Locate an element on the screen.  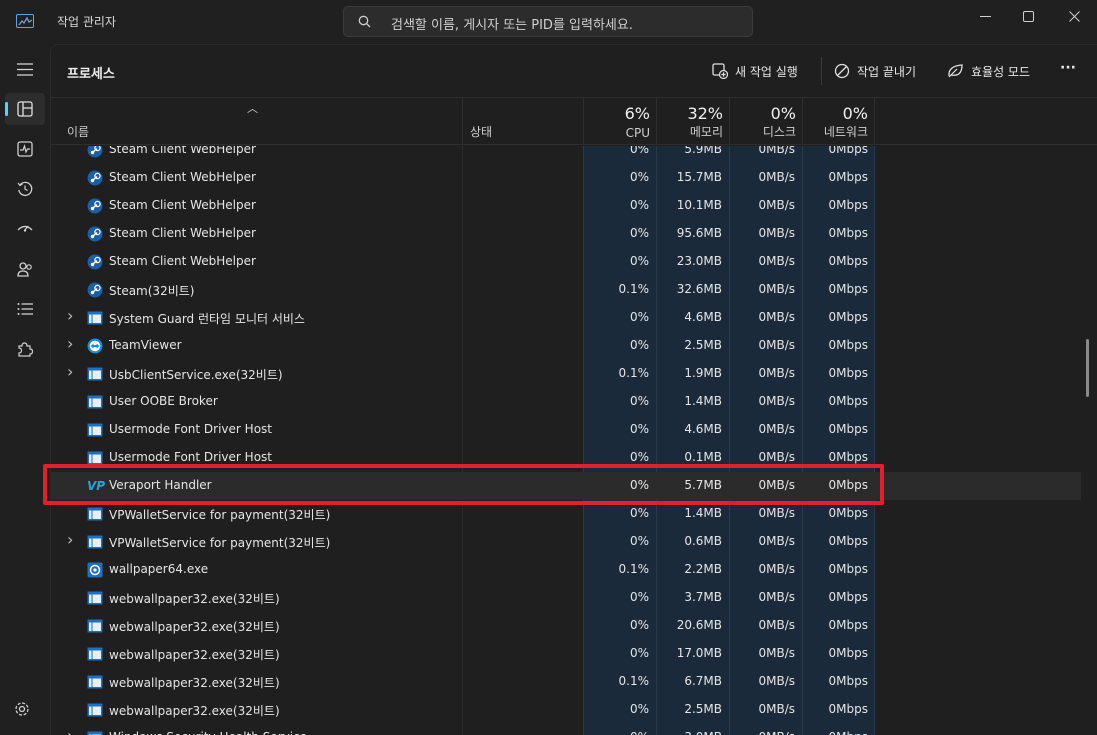
table-row: Steam Client WebHelper 0% 95.6MB 0MB/s 0Mbps is located at coordinates (566, 234).